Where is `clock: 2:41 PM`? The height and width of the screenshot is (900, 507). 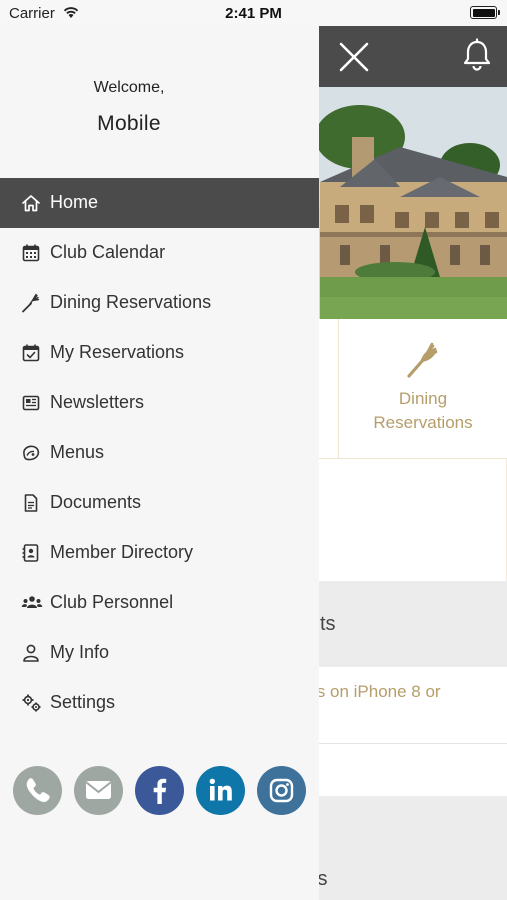
clock: 2:41 PM is located at coordinates (253, 13).